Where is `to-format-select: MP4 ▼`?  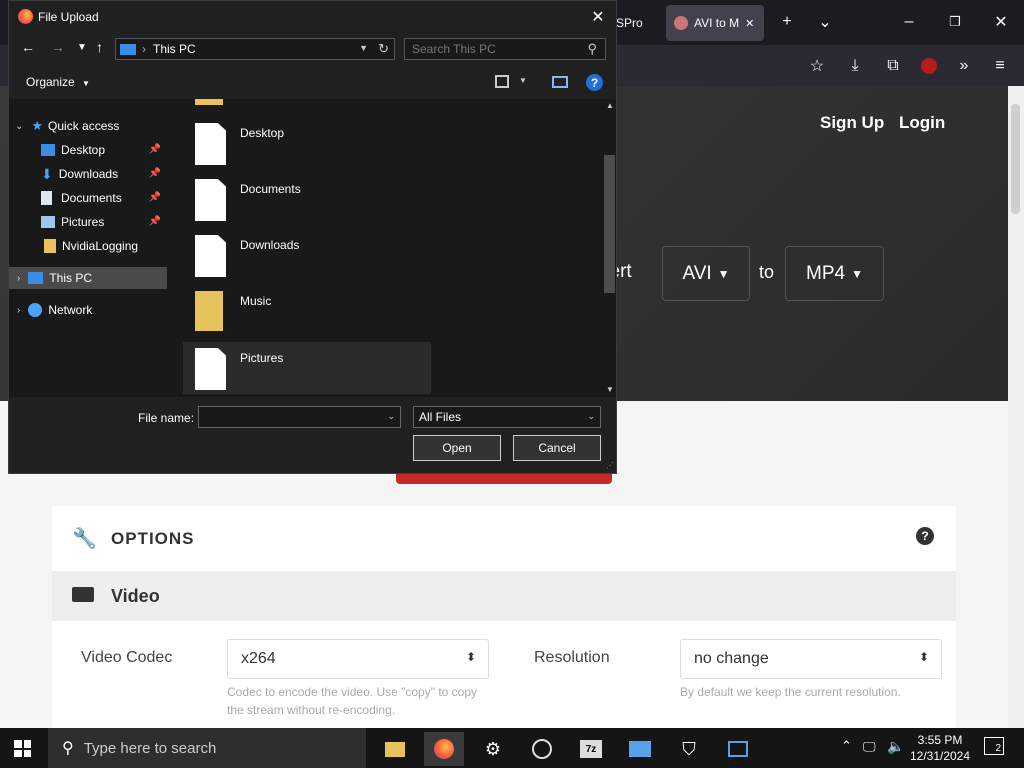
to-format-select: MP4 ▼ is located at coordinates (834, 273).